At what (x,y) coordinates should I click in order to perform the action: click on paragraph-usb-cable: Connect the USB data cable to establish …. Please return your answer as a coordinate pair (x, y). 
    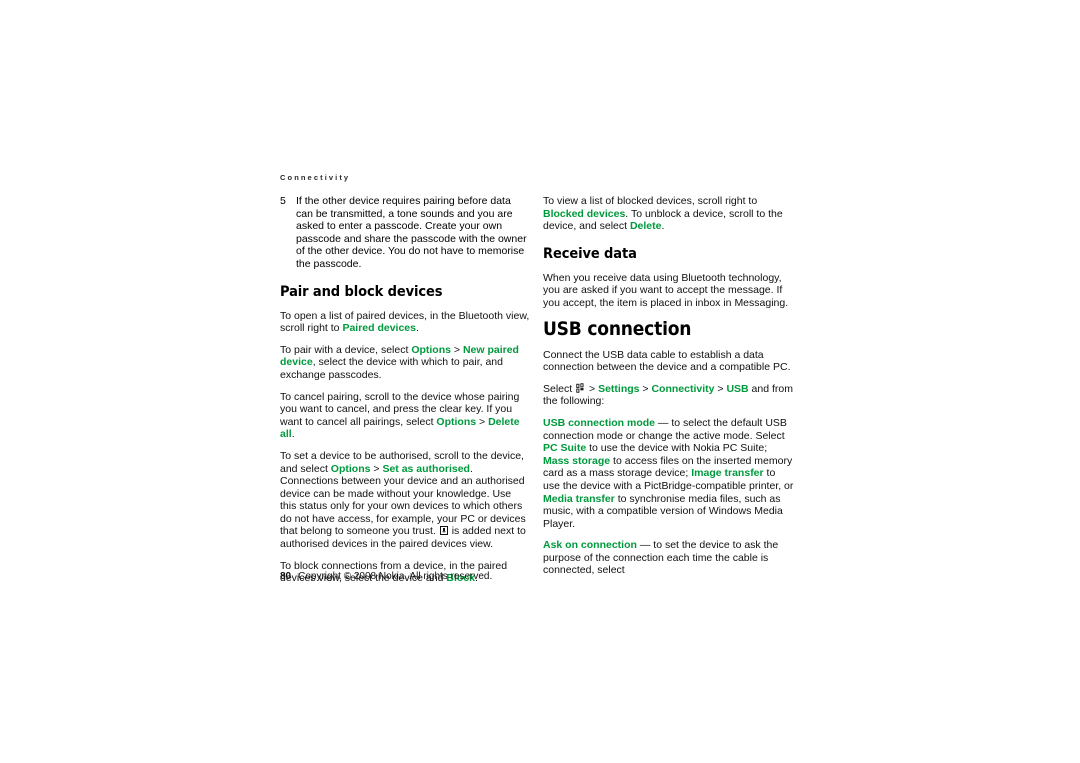
    Looking at the image, I should click on (667, 361).